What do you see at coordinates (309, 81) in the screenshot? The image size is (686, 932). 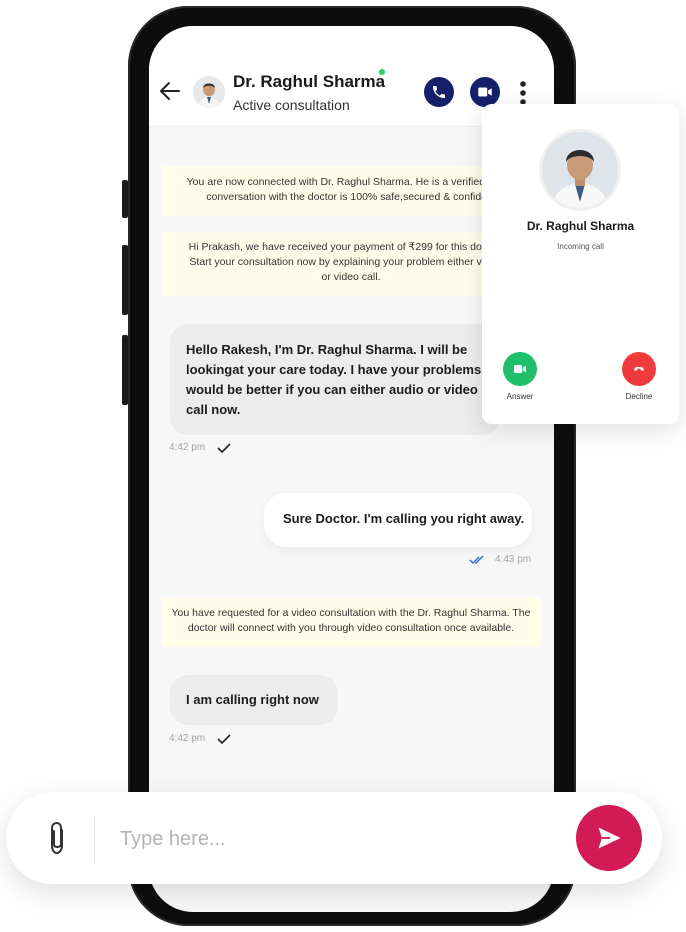 I see `doctor-name: Dr. Raghul Sharma` at bounding box center [309, 81].